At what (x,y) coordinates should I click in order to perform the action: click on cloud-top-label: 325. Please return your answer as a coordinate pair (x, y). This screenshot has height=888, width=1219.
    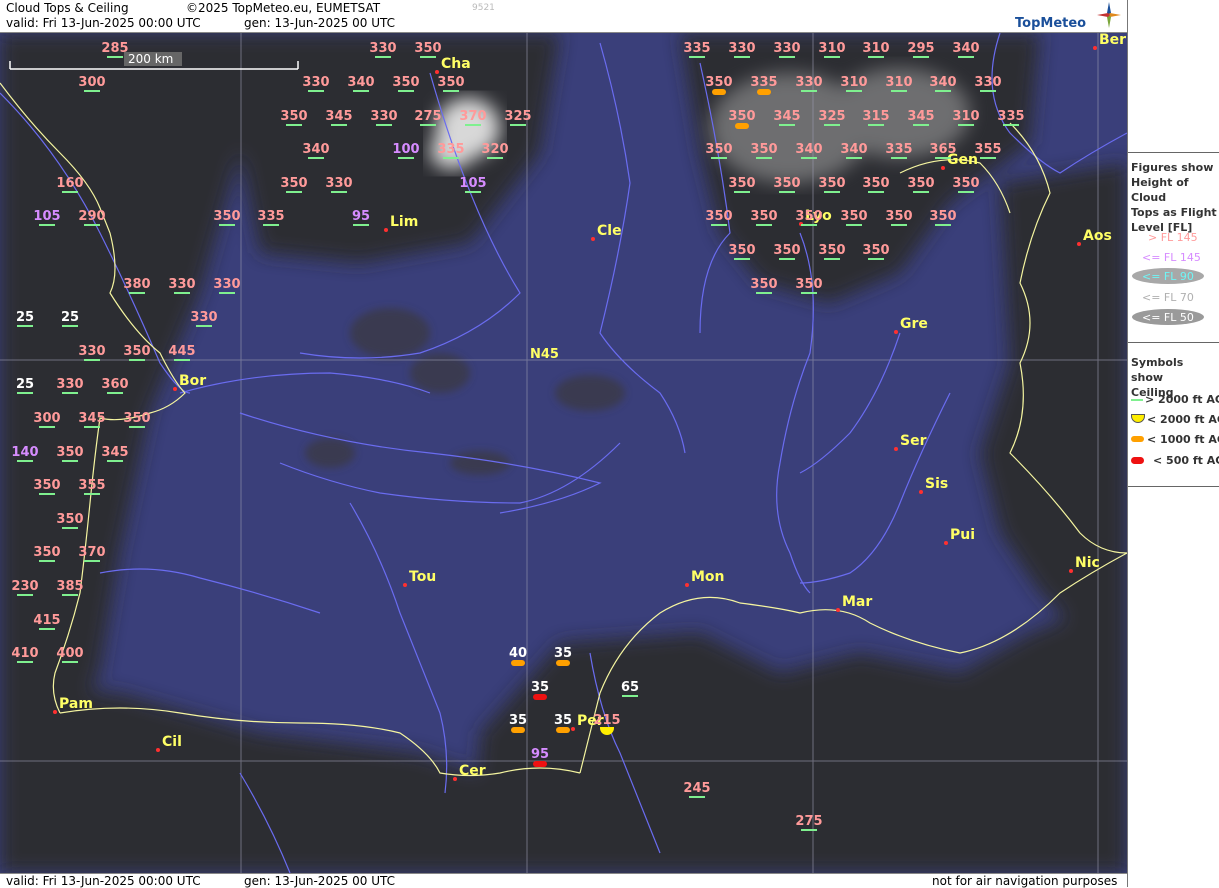
    Looking at the image, I should click on (518, 116).